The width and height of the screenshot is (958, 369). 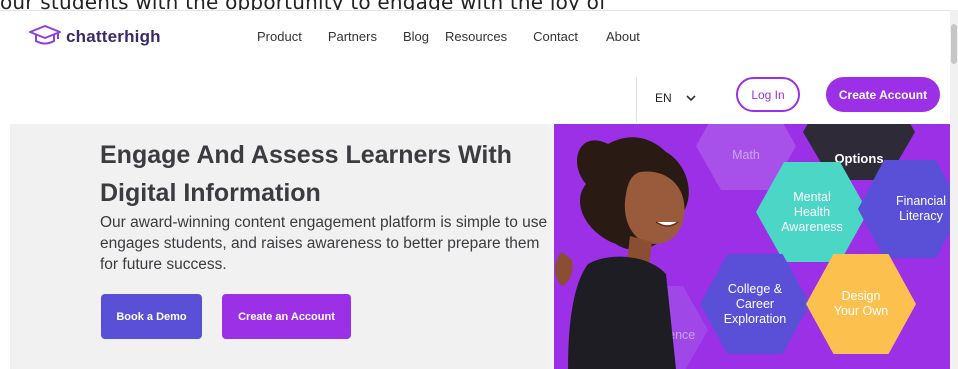 I want to click on nav-item-resources: Resources, so click(x=476, y=36).